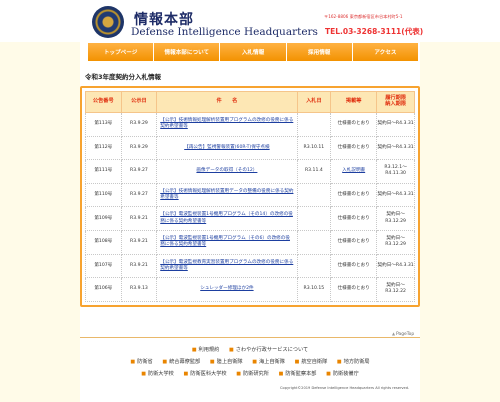 Image resolution: width=500 pixels, height=402 pixels. Describe the element at coordinates (229, 362) in the screenshot. I see `footer-link-label: 陸上自衛隊` at that location.